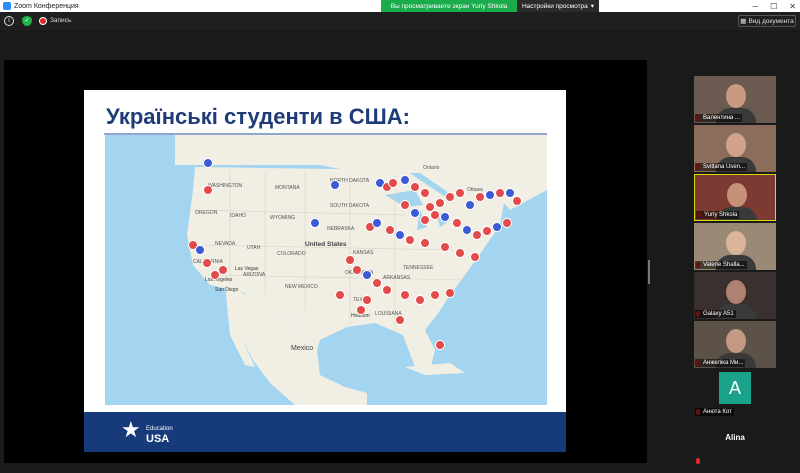  I want to click on info-icon: i, so click(9, 21).